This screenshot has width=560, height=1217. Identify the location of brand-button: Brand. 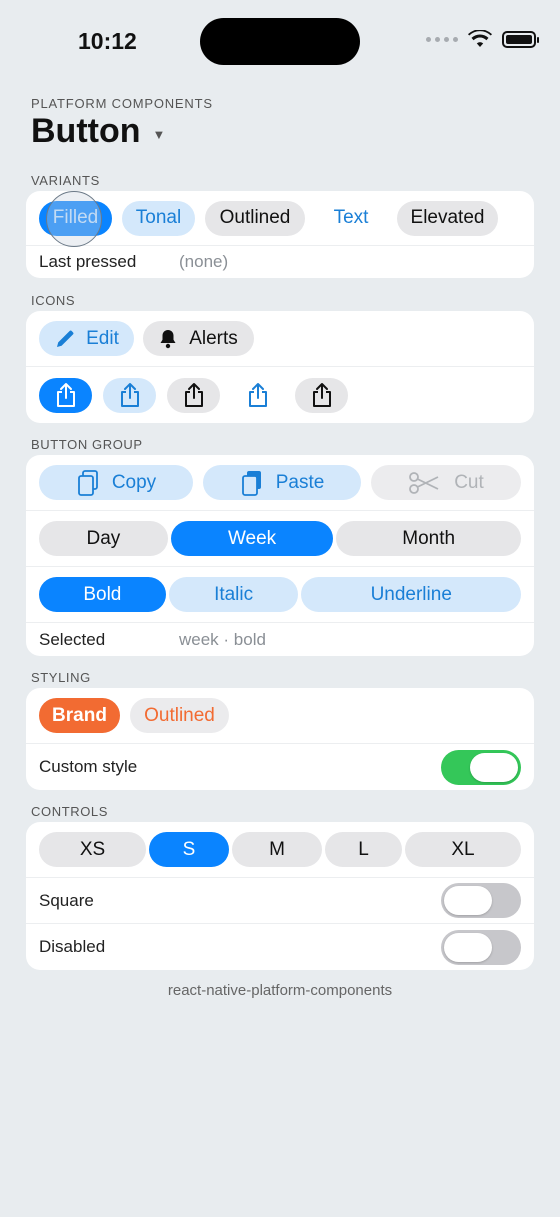
(79, 715).